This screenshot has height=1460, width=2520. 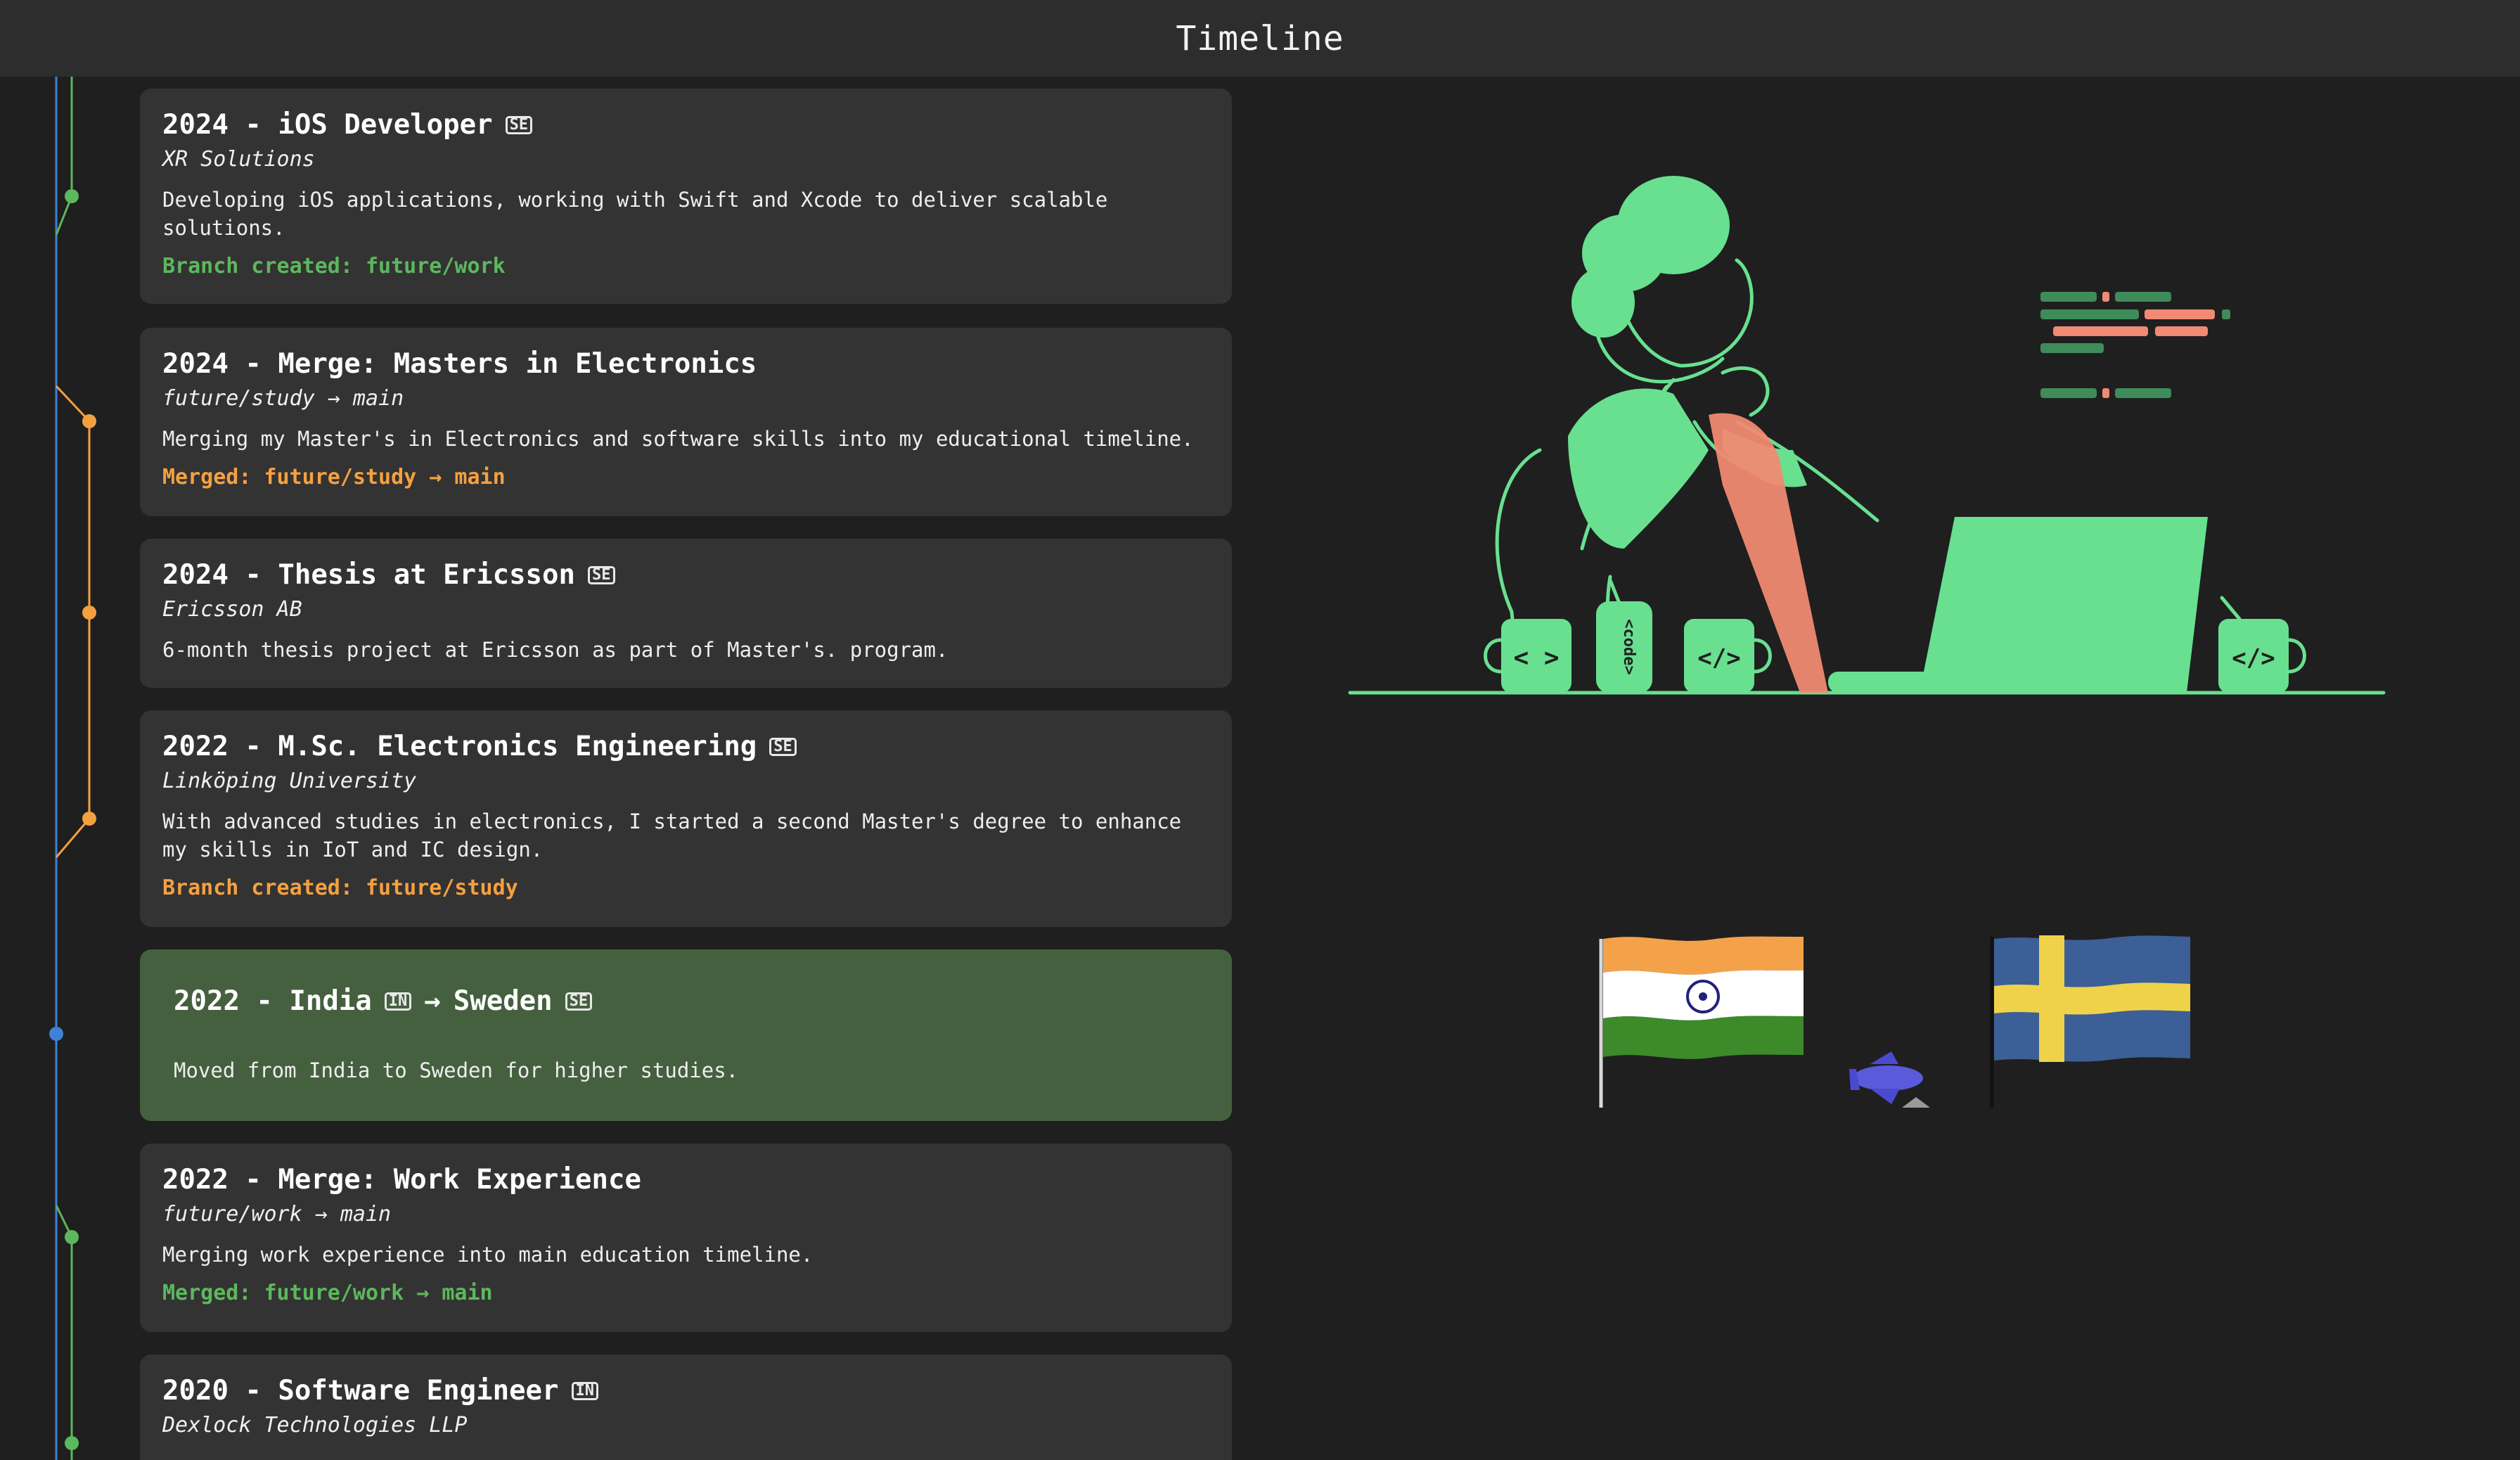 What do you see at coordinates (89, 421) in the screenshot?
I see `commit-dot-merge-masters` at bounding box center [89, 421].